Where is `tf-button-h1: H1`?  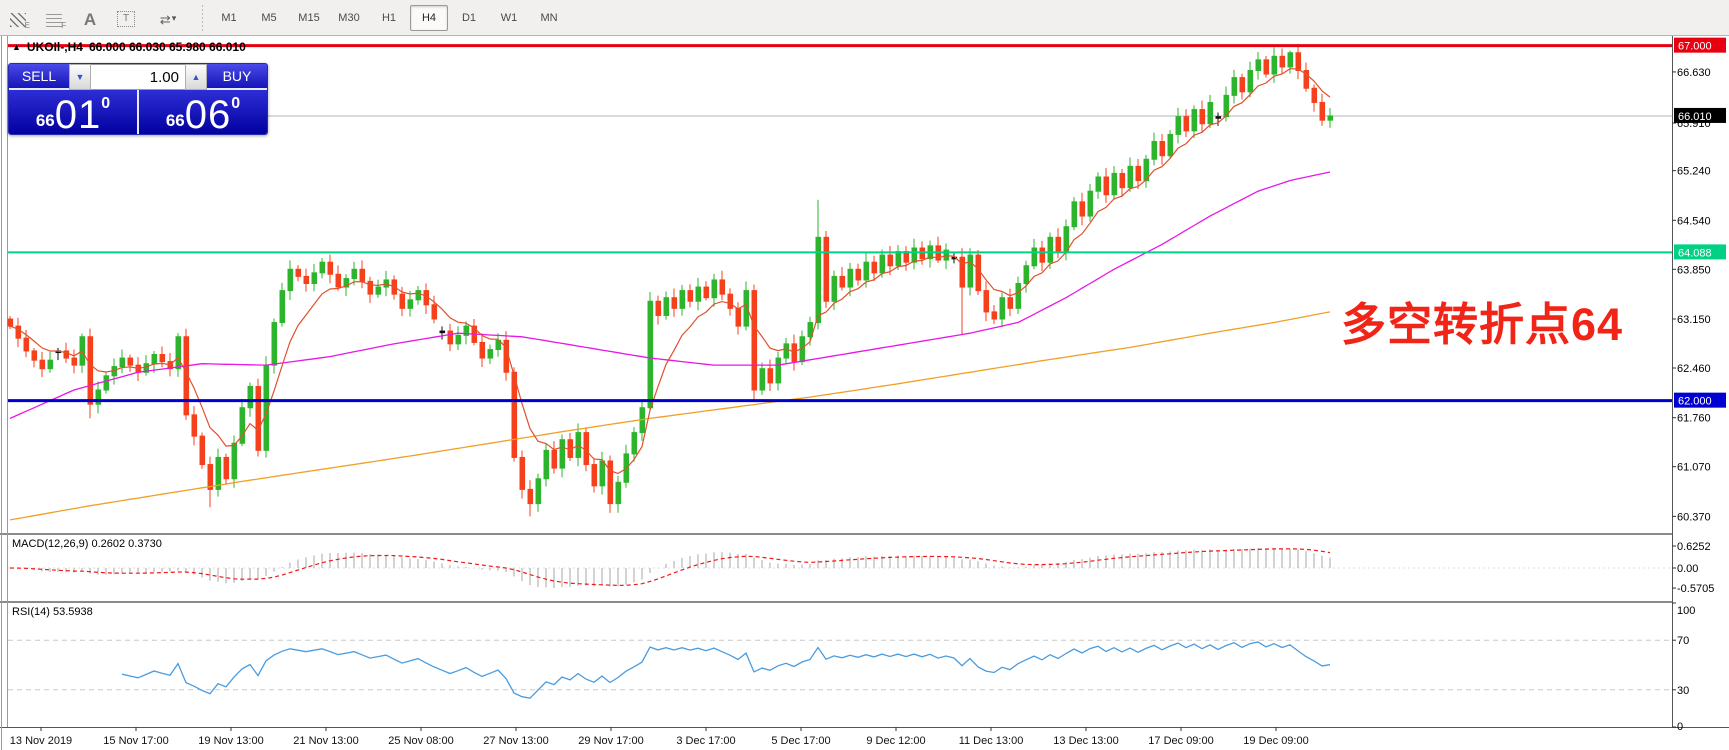 tf-button-h1: H1 is located at coordinates (389, 18).